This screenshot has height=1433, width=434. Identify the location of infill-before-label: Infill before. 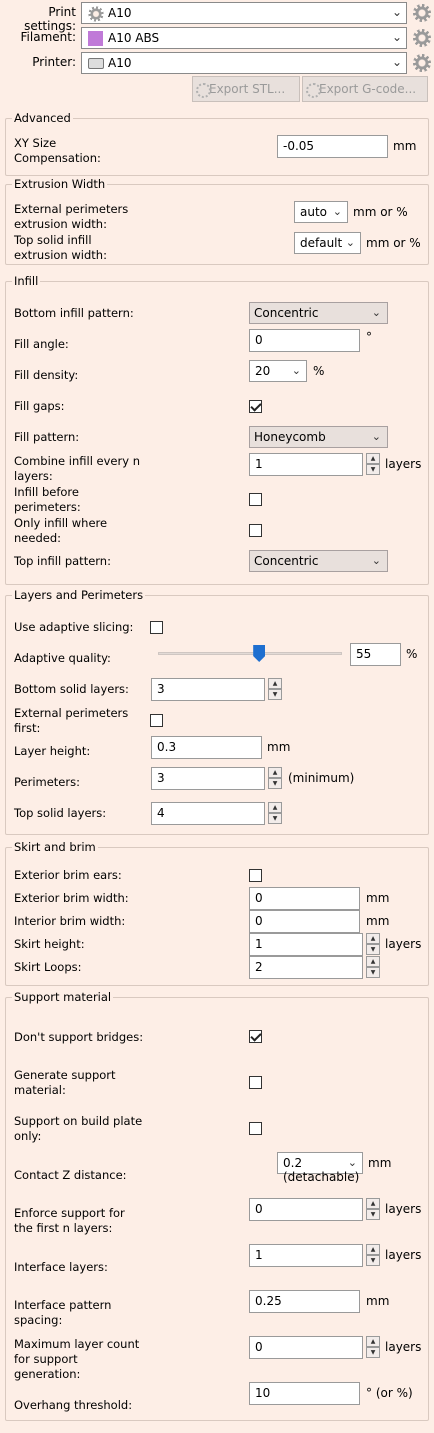
(46, 492).